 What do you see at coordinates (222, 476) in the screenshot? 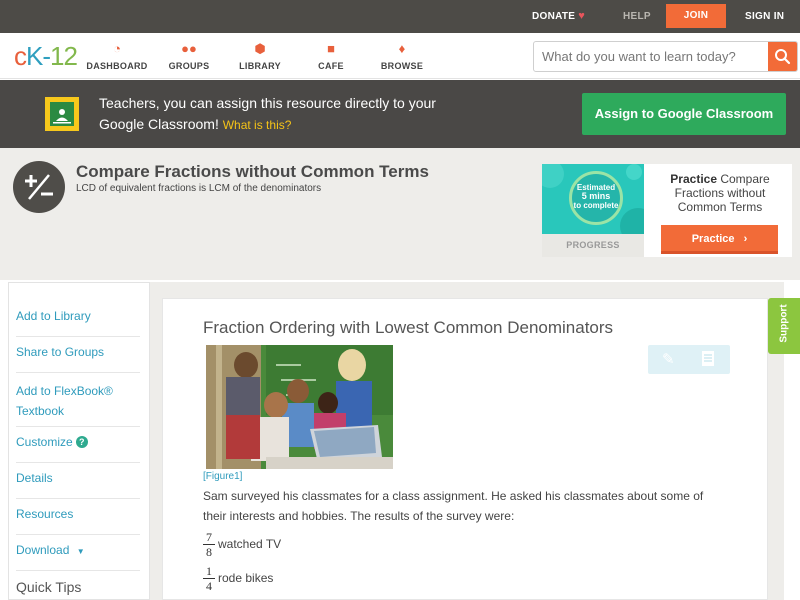
I see `figure-caption-link: [Figure1]` at bounding box center [222, 476].